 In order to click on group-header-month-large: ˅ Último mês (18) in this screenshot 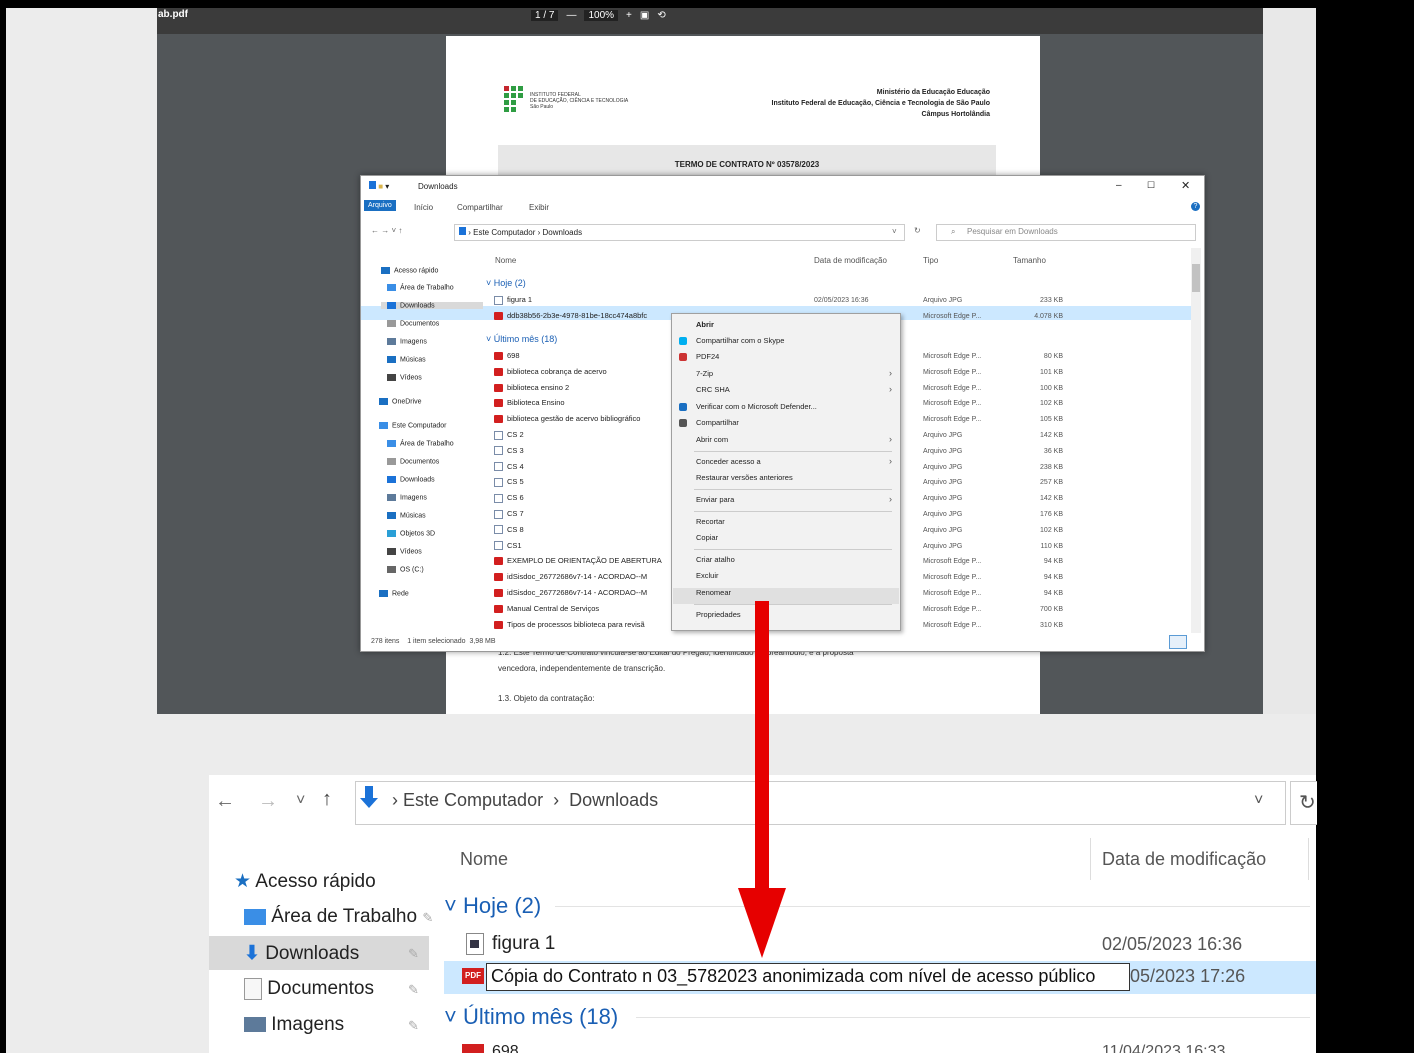, I will do `click(531, 1017)`.